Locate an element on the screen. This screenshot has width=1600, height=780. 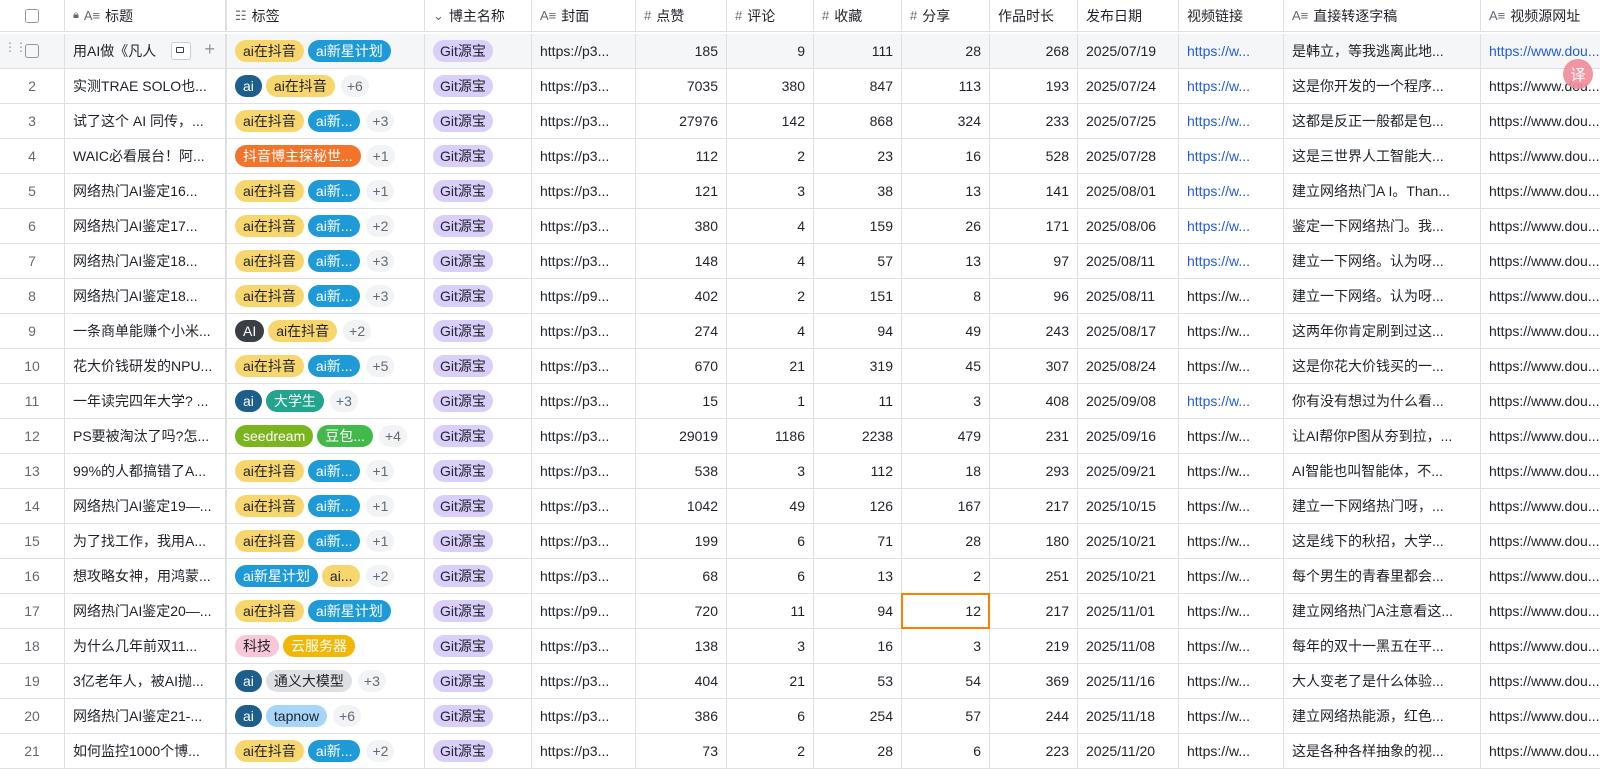
row-index-cell: 11 is located at coordinates (32, 401).